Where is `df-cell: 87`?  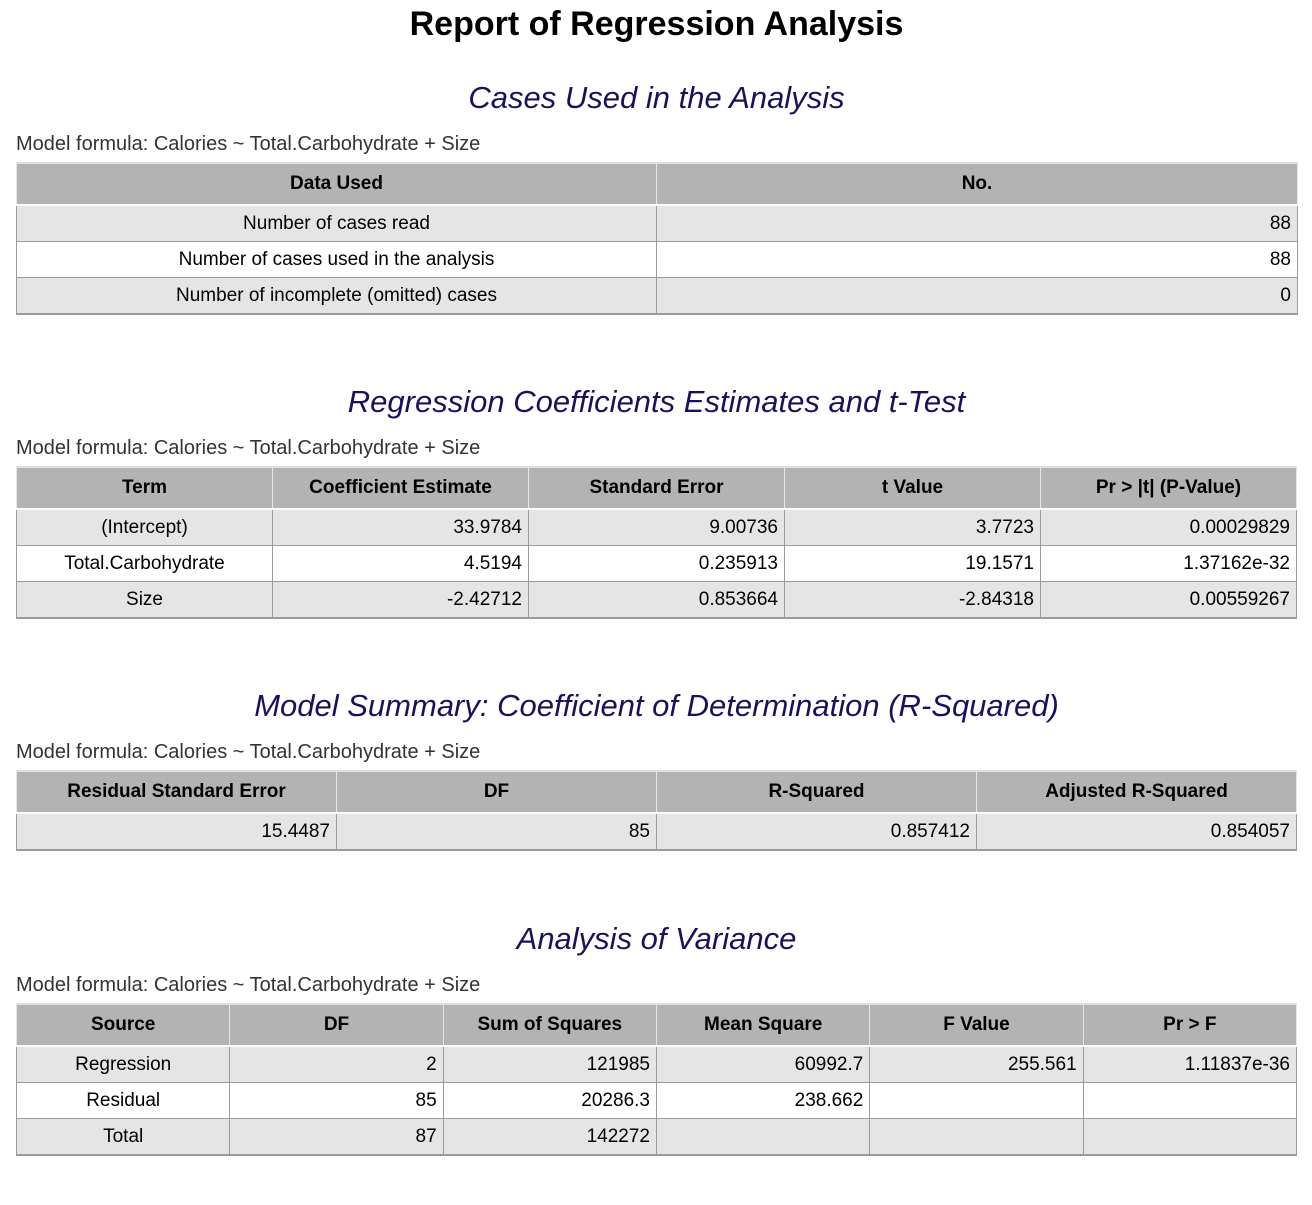 df-cell: 87 is located at coordinates (336, 1137).